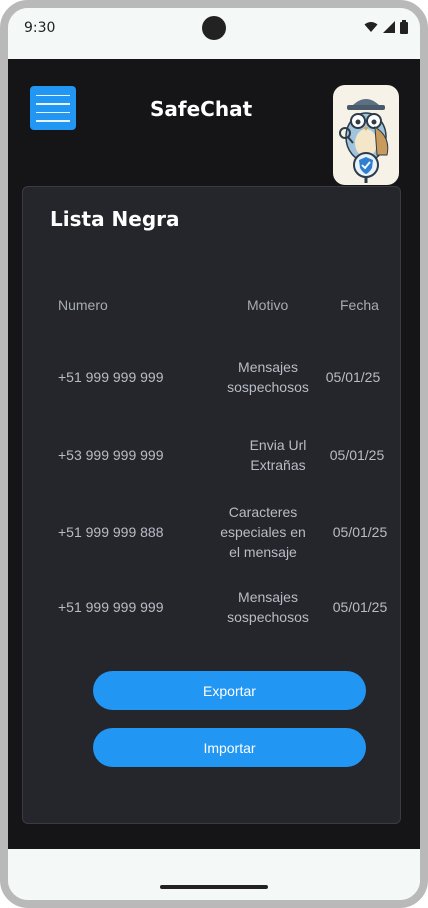  Describe the element at coordinates (83, 305) in the screenshot. I see `header-number: Numero` at that location.